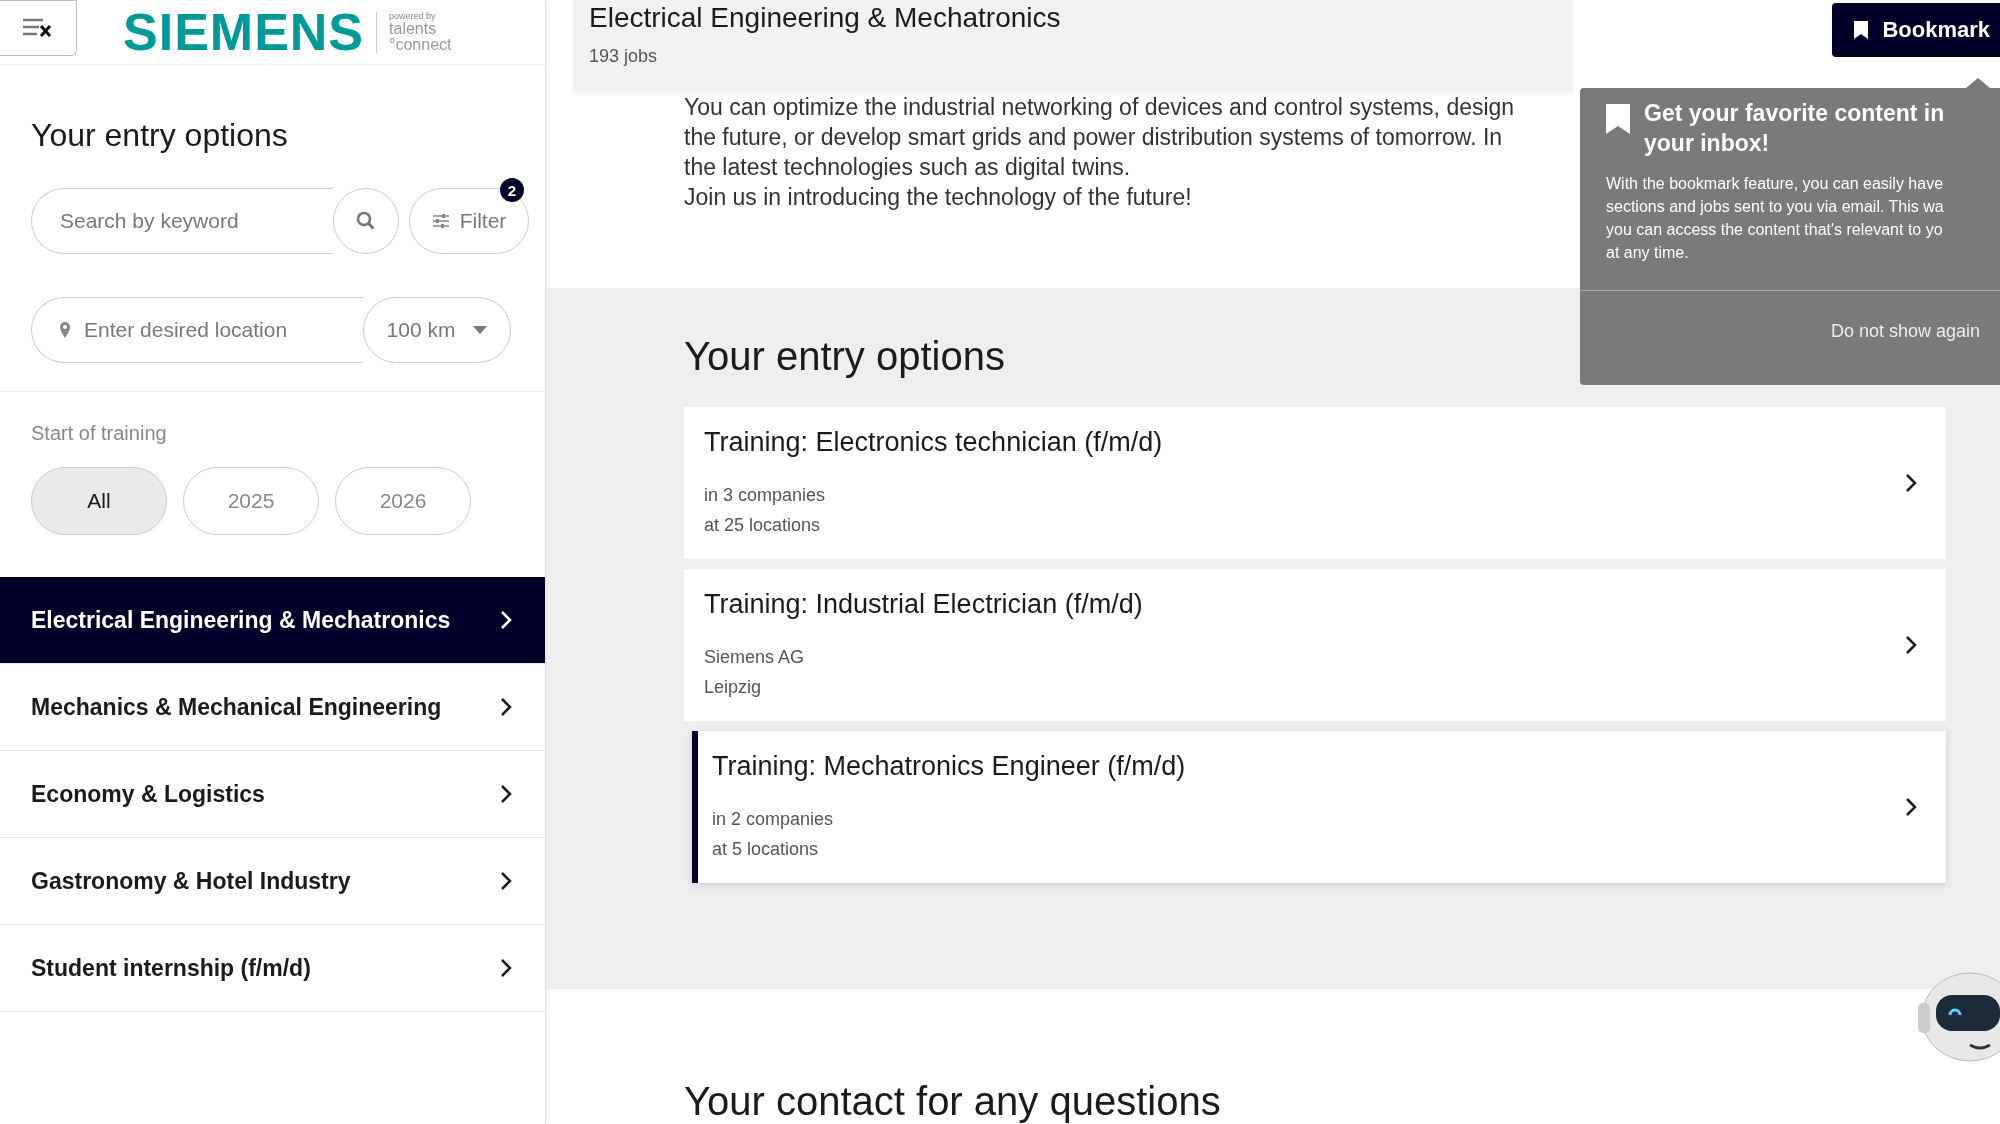  Describe the element at coordinates (403, 501) in the screenshot. I see `year-chip: 2026` at that location.